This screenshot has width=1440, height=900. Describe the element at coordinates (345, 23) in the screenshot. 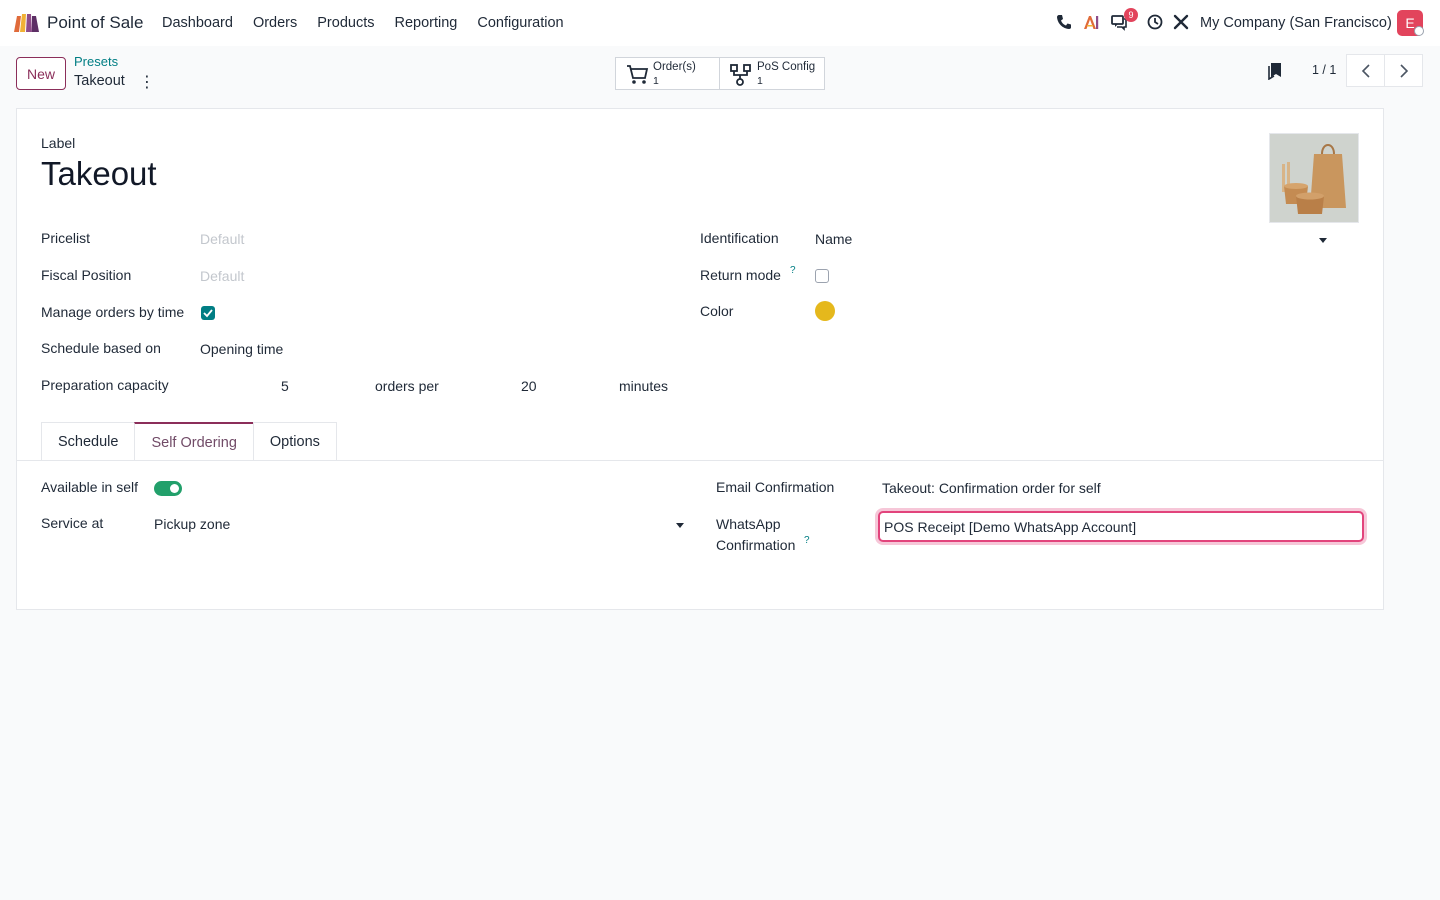

I see `menu-products: Products` at that location.